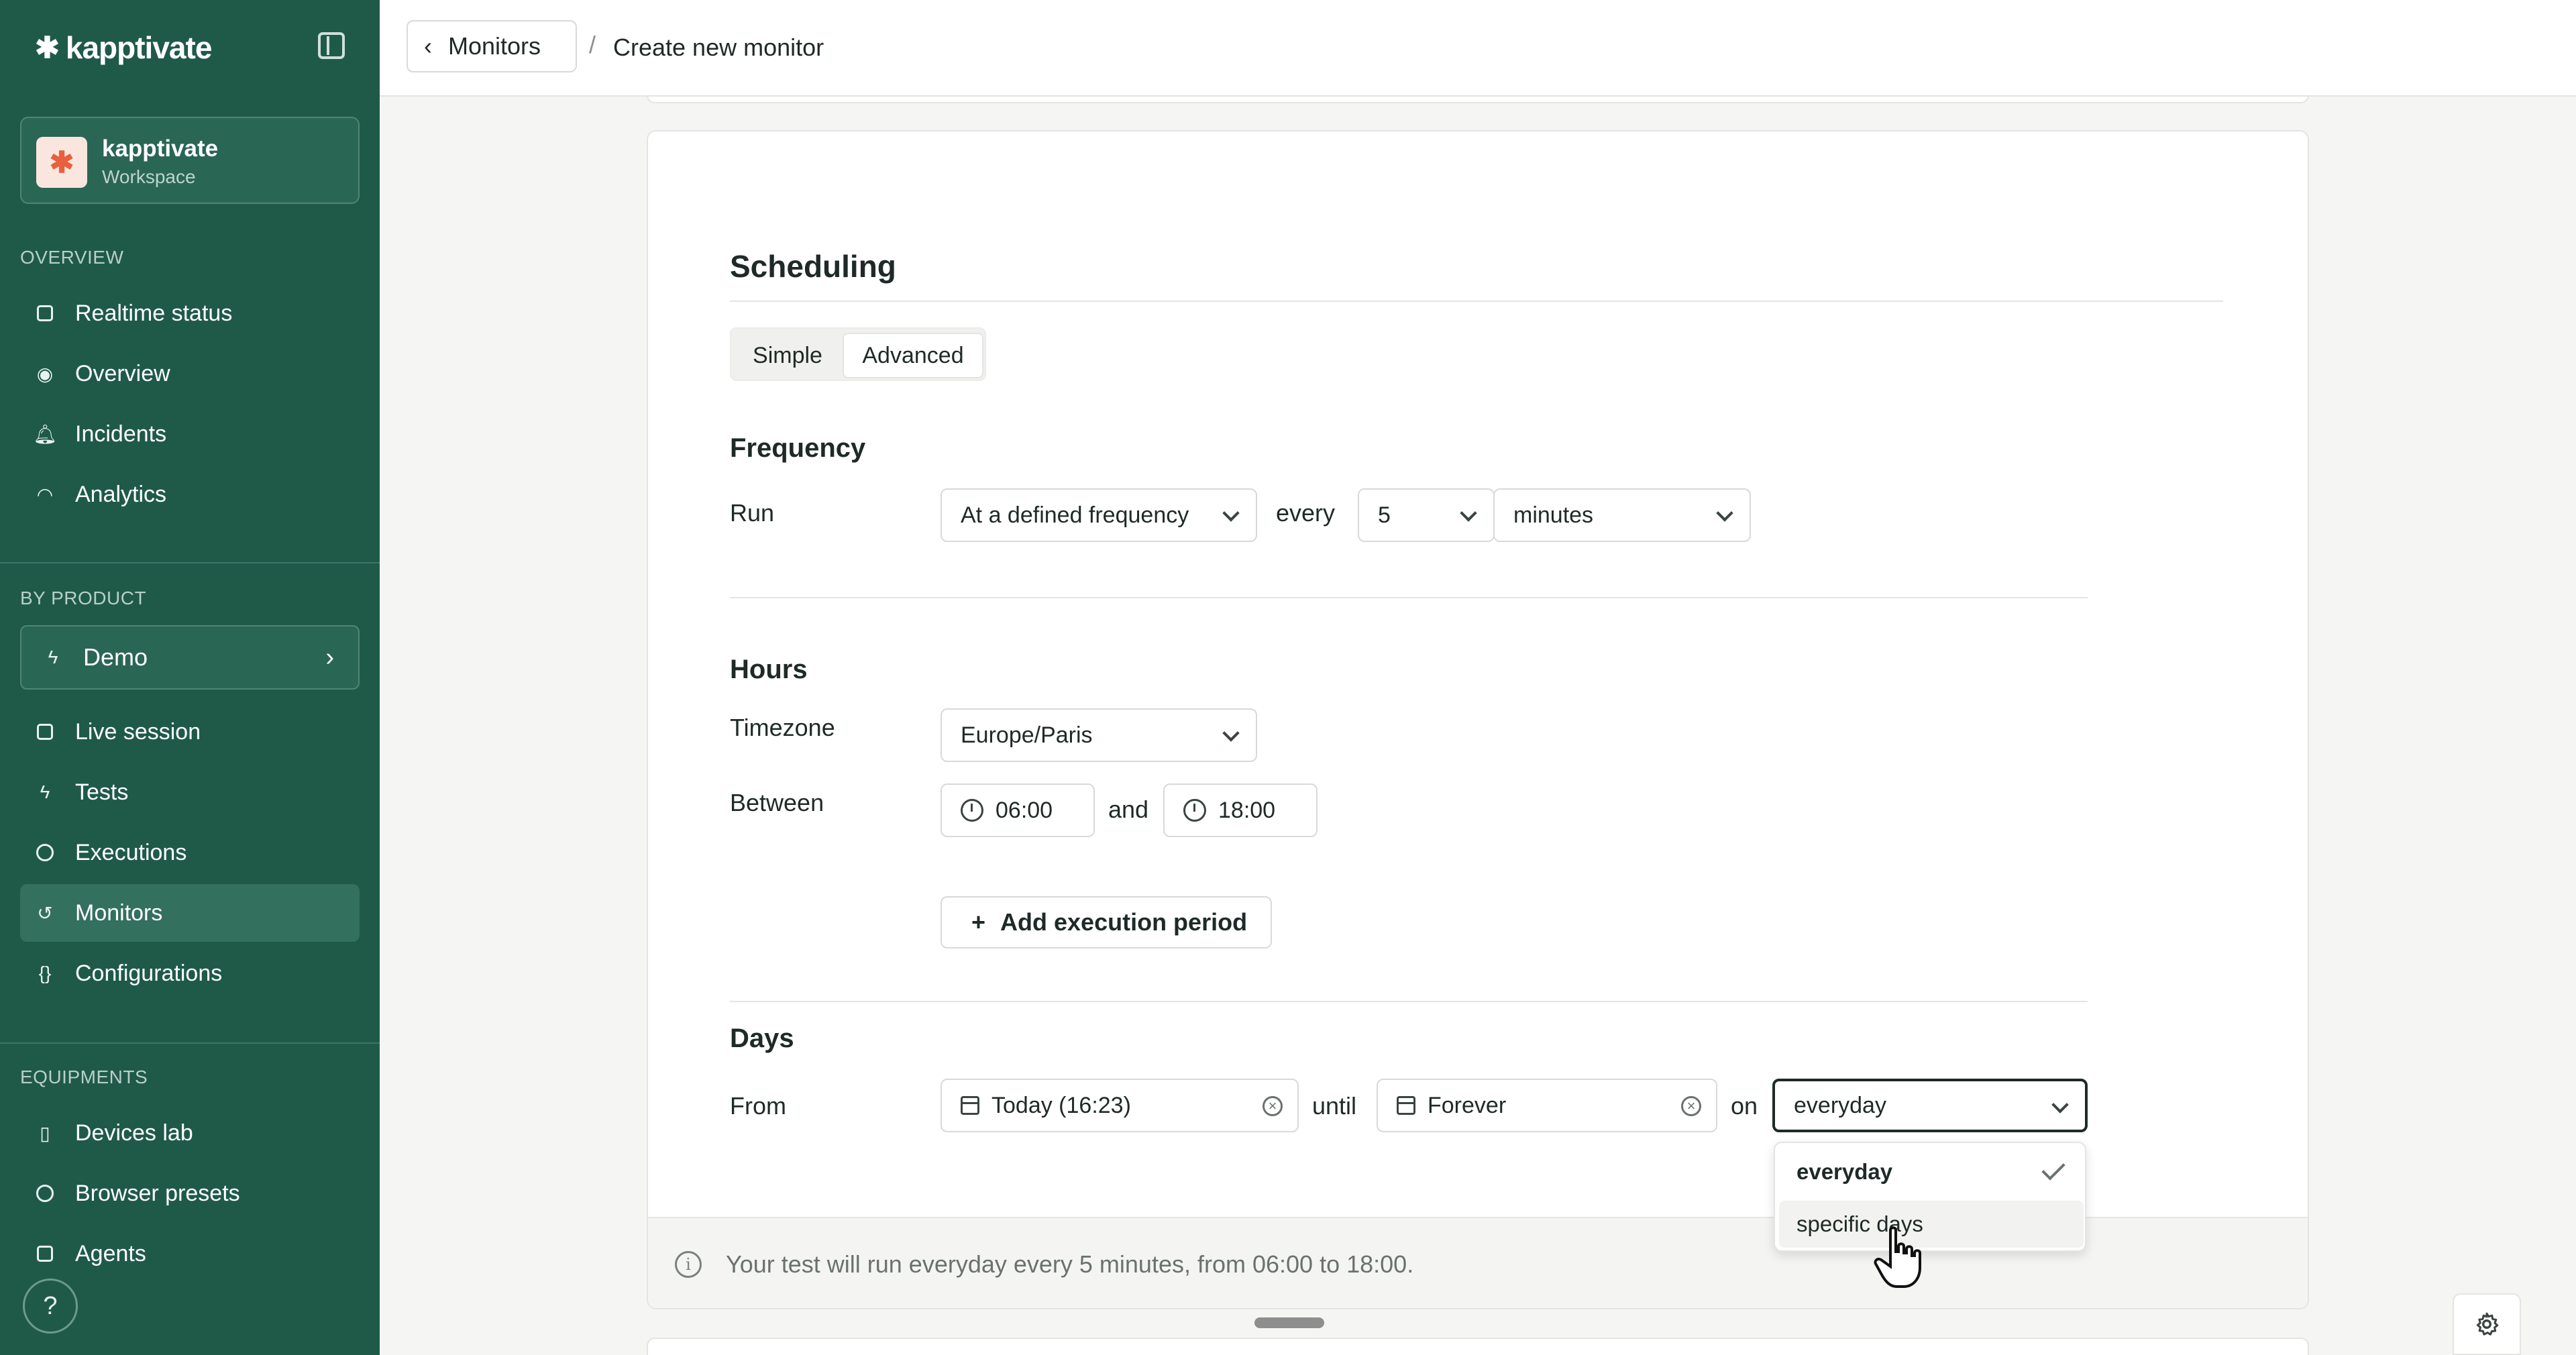  Describe the element at coordinates (50, 1306) in the screenshot. I see `help-button: ?` at that location.